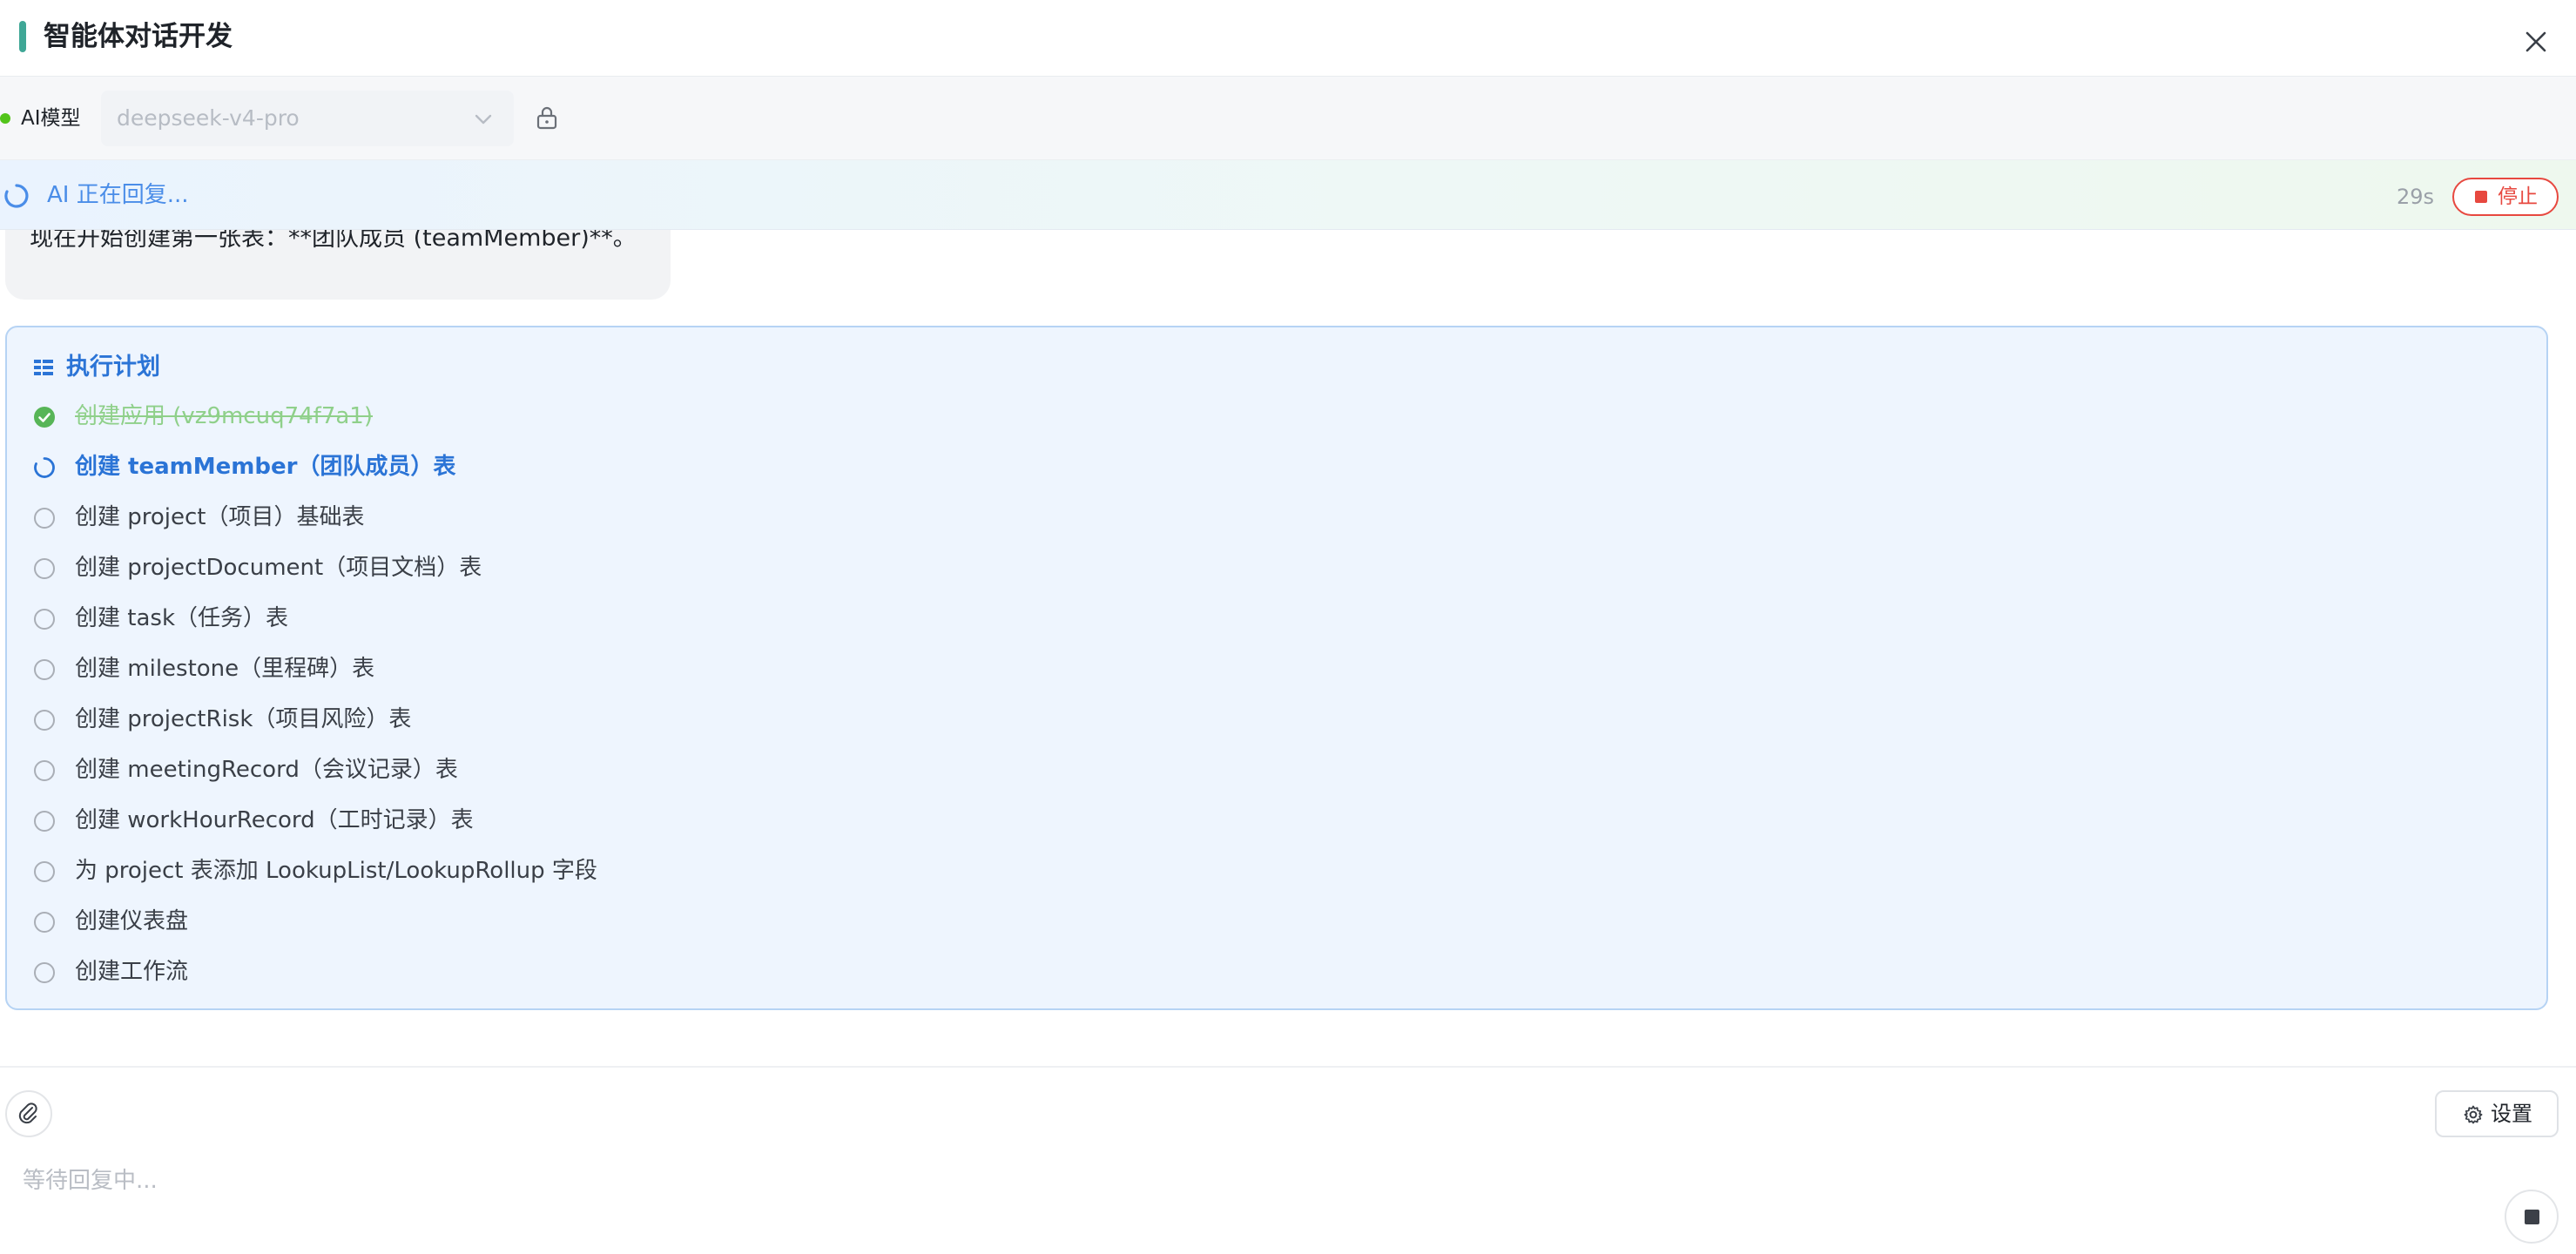 The width and height of the screenshot is (2576, 1254). I want to click on stop-generation-button, so click(2532, 1217).